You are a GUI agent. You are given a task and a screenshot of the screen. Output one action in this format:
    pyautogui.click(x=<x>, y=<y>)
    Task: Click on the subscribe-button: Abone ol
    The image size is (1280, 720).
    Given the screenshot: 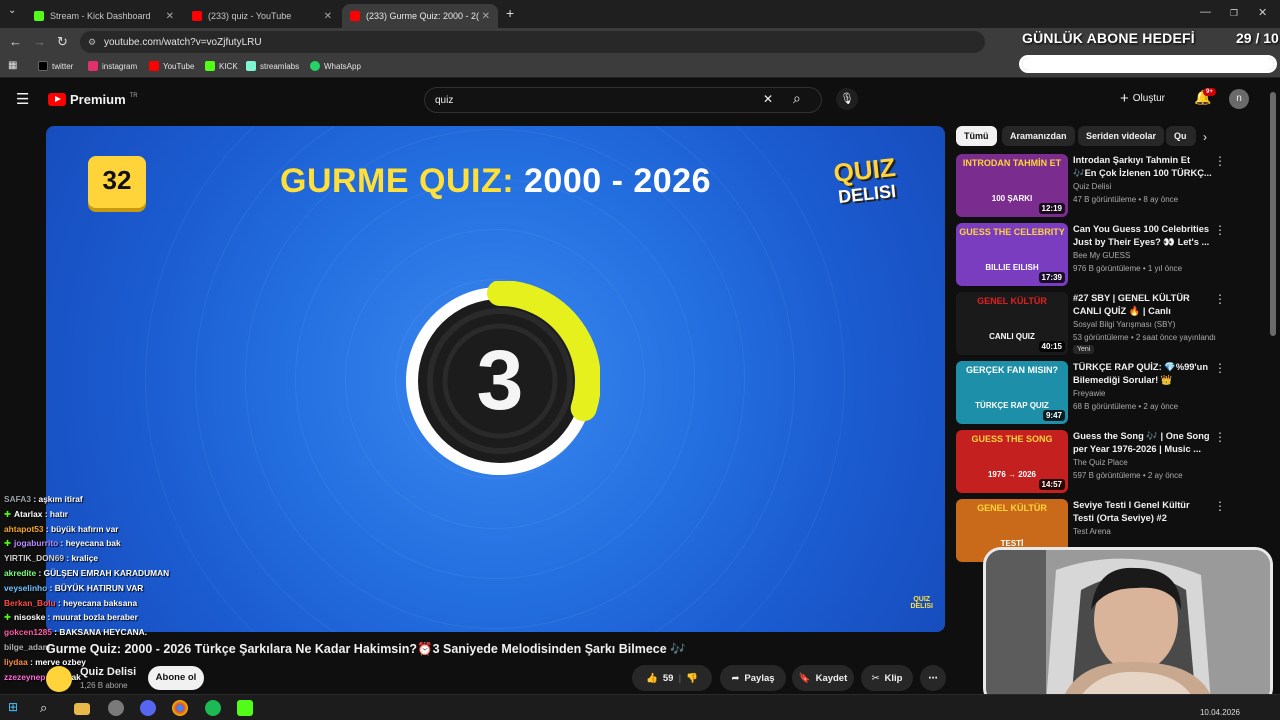 What is the action you would take?
    pyautogui.click(x=176, y=678)
    